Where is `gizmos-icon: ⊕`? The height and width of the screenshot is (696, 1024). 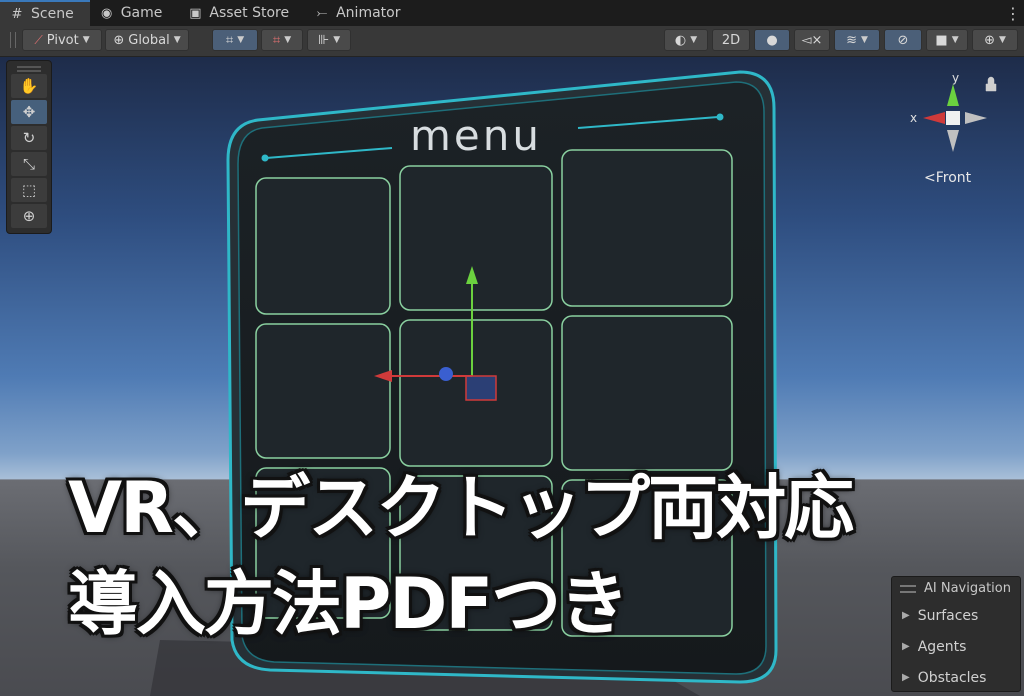
gizmos-icon: ⊕ is located at coordinates (989, 40).